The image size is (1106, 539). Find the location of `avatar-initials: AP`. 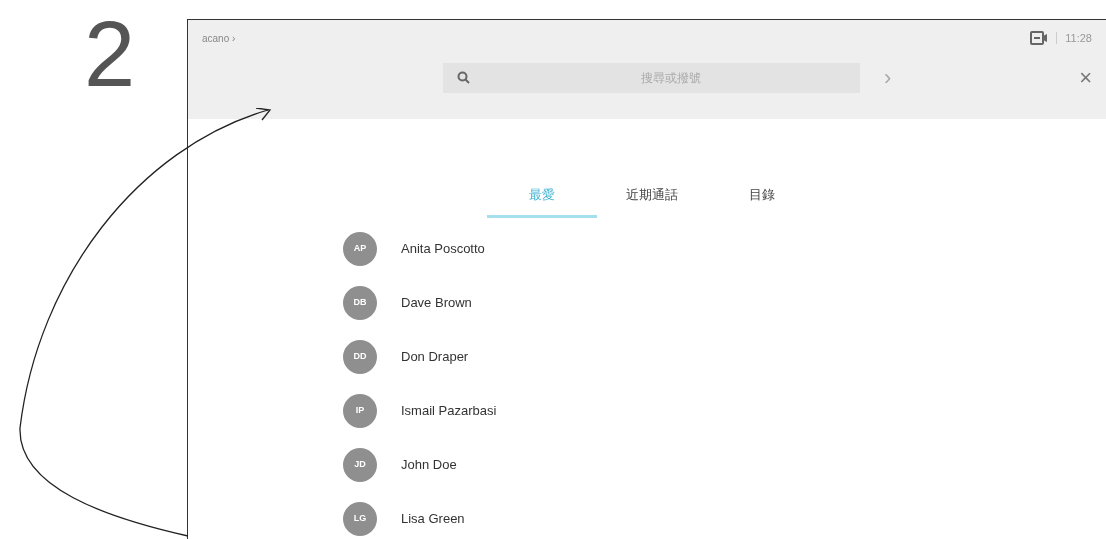

avatar-initials: AP is located at coordinates (360, 248).